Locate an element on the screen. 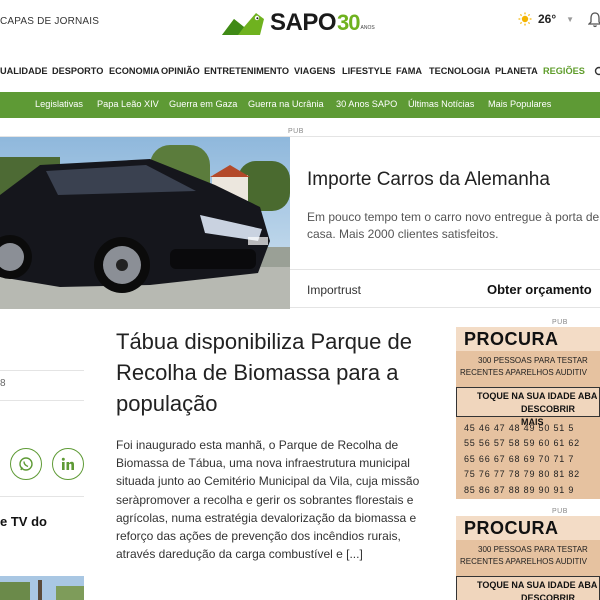  sun-icon is located at coordinates (525, 19).